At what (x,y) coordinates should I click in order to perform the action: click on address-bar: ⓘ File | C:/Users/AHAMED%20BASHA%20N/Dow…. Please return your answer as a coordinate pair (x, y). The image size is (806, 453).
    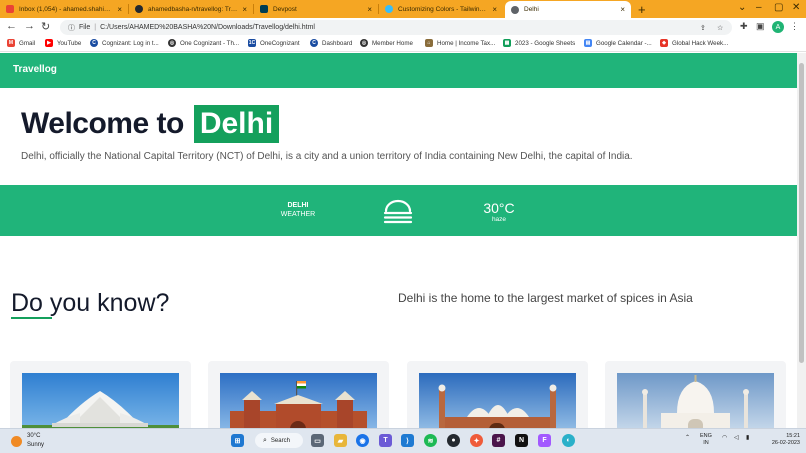
    Looking at the image, I should click on (396, 27).